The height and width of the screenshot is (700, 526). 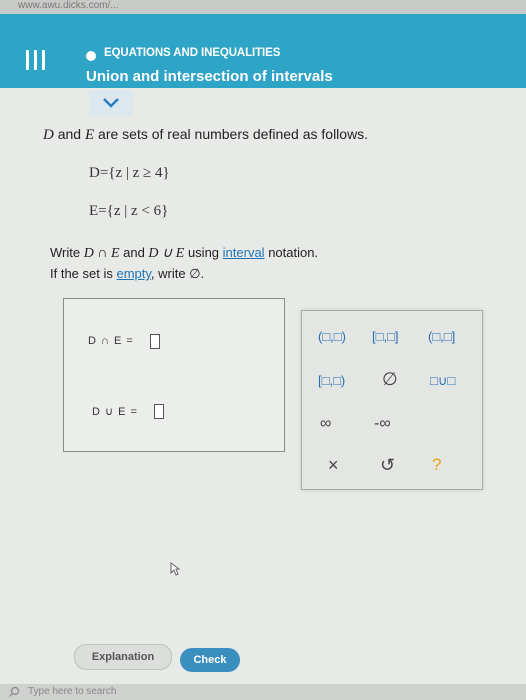 I want to click on closed-closed-interval-button: [□,□], so click(x=385, y=336).